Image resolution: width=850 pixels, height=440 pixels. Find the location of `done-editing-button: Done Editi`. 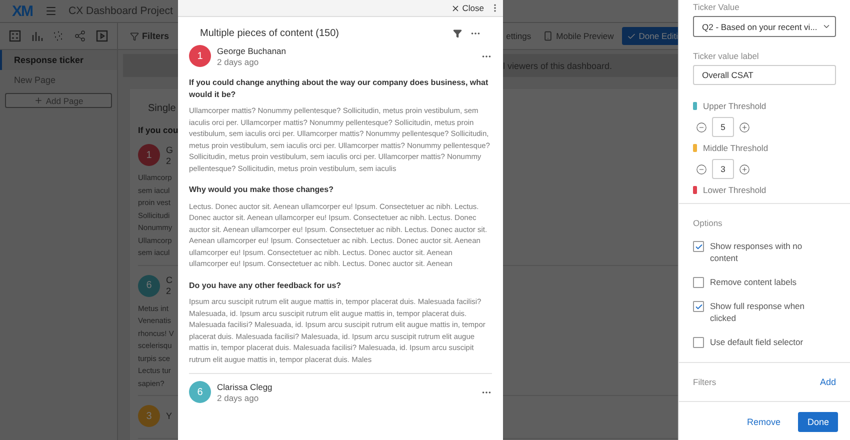

done-editing-button: Done Editi is located at coordinates (650, 36).